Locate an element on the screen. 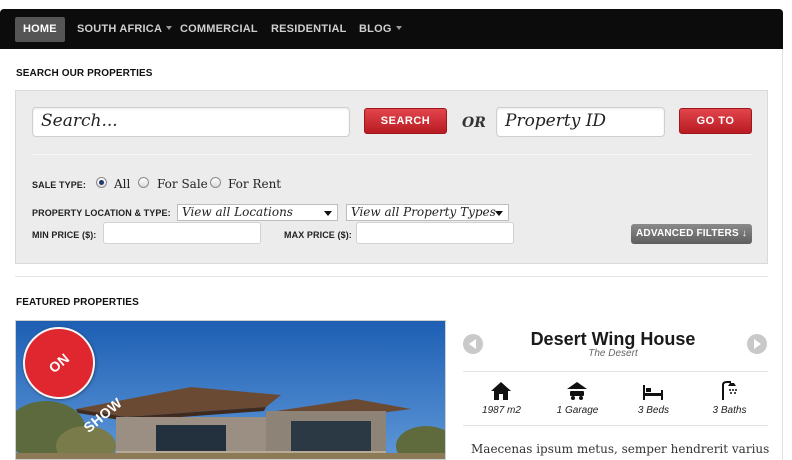 This screenshot has height=460, width=792. or-label: OR is located at coordinates (474, 123).